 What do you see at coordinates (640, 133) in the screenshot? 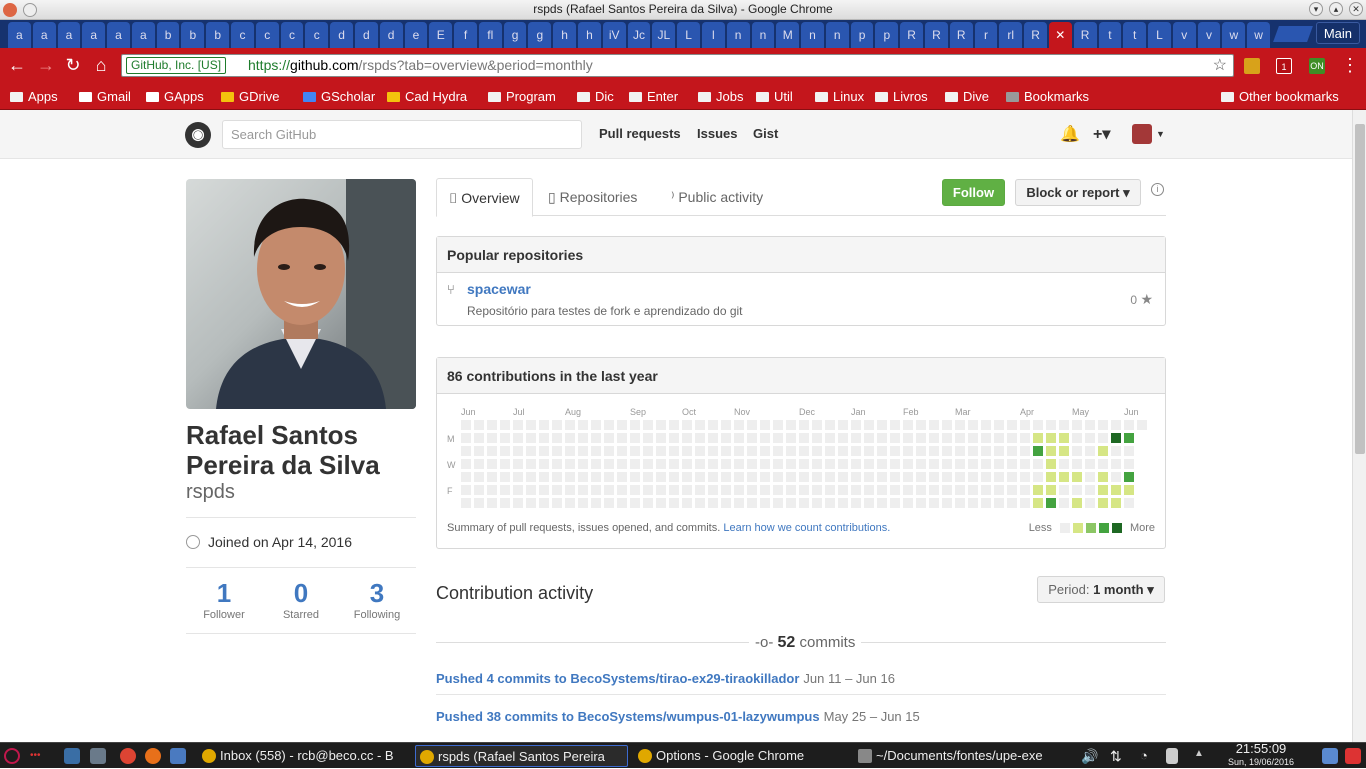
I see `nav-pull-requests: Pull requests` at bounding box center [640, 133].